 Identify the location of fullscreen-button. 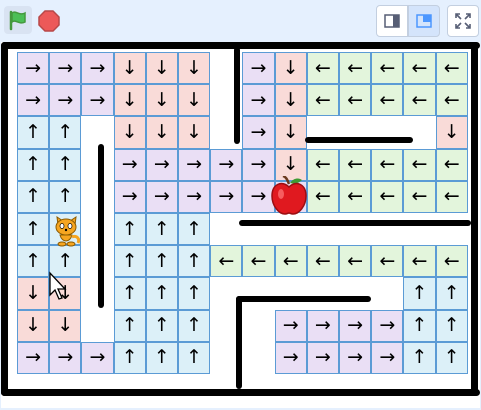
(463, 21).